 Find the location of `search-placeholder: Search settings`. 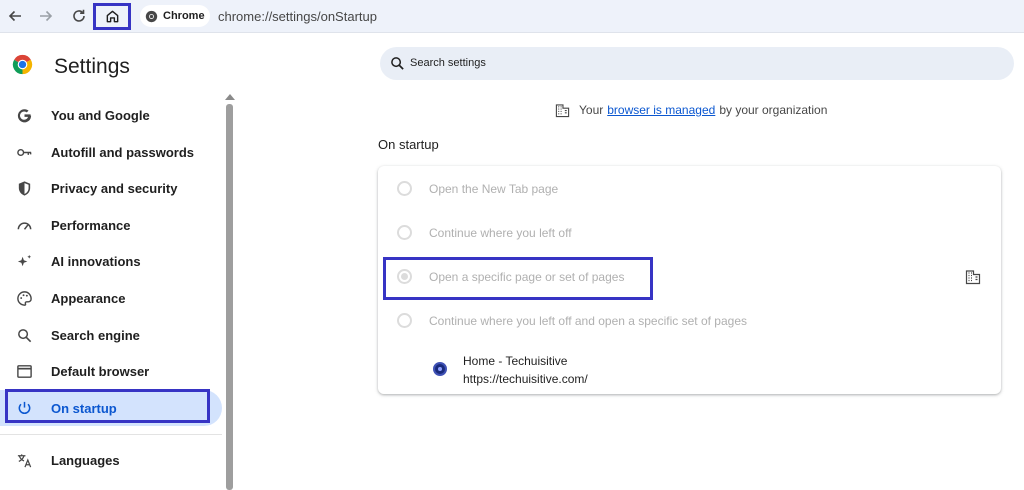

search-placeholder: Search settings is located at coordinates (448, 63).